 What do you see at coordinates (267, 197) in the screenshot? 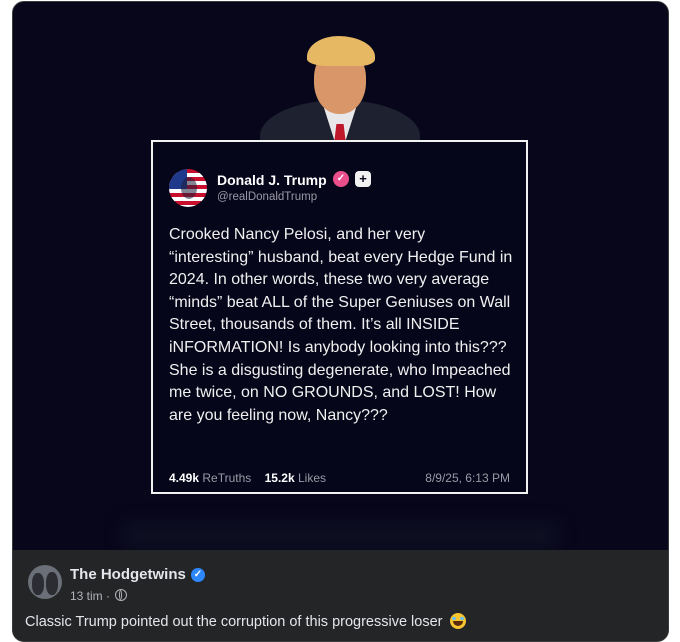
I see `username-handle: @realDonaldTrump` at bounding box center [267, 197].